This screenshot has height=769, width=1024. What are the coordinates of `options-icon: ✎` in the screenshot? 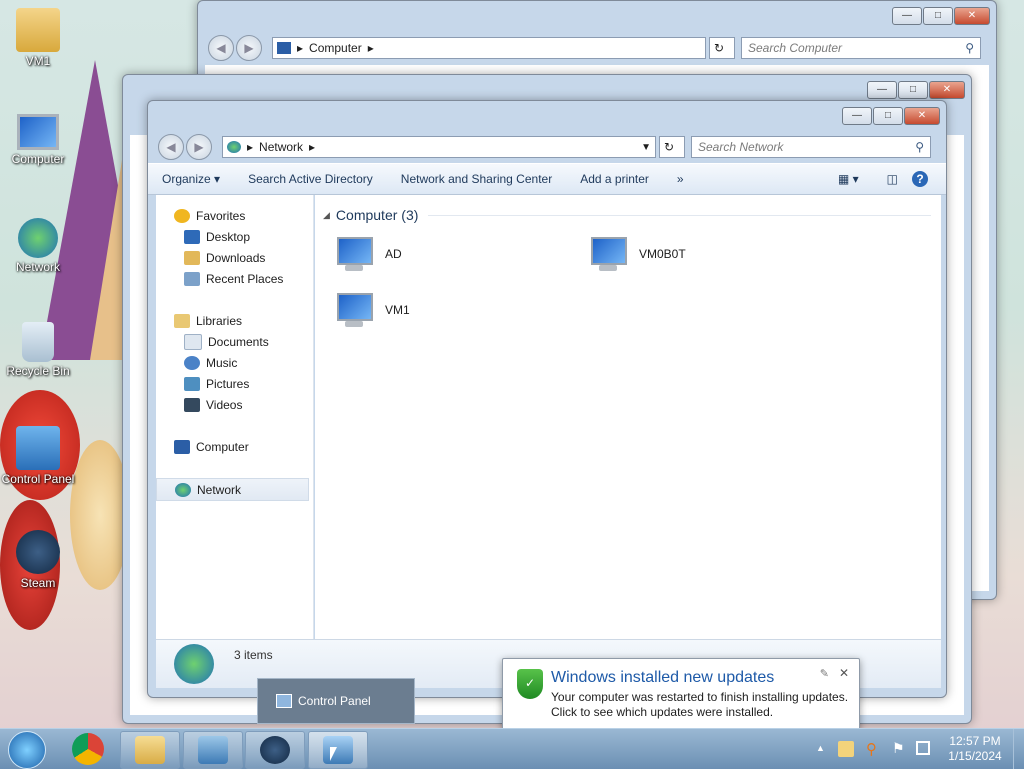 It's located at (824, 673).